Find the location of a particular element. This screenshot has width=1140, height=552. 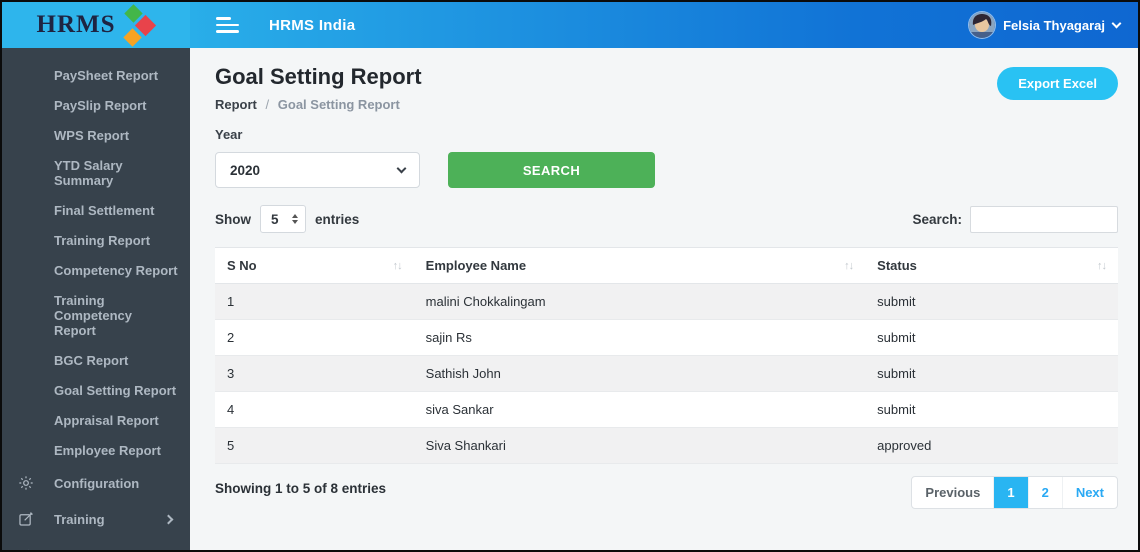

sidebar-item-wps-report: WPS Report is located at coordinates (96, 135).